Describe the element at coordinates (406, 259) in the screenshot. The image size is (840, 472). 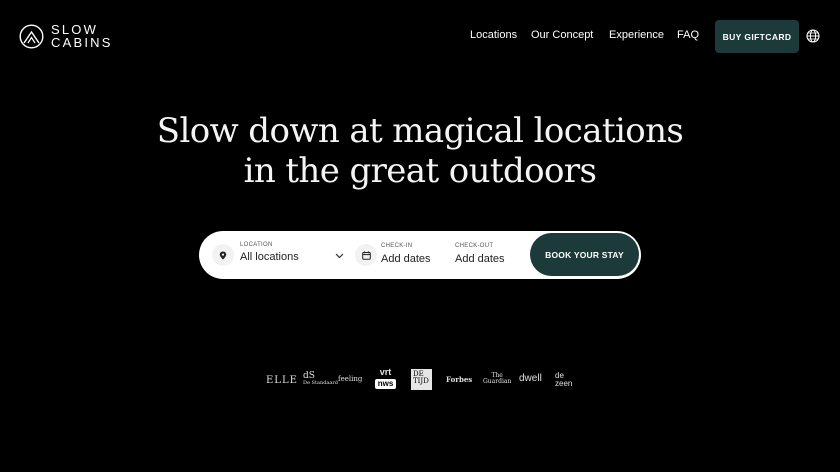
I see `check-in-field: Add dates` at that location.